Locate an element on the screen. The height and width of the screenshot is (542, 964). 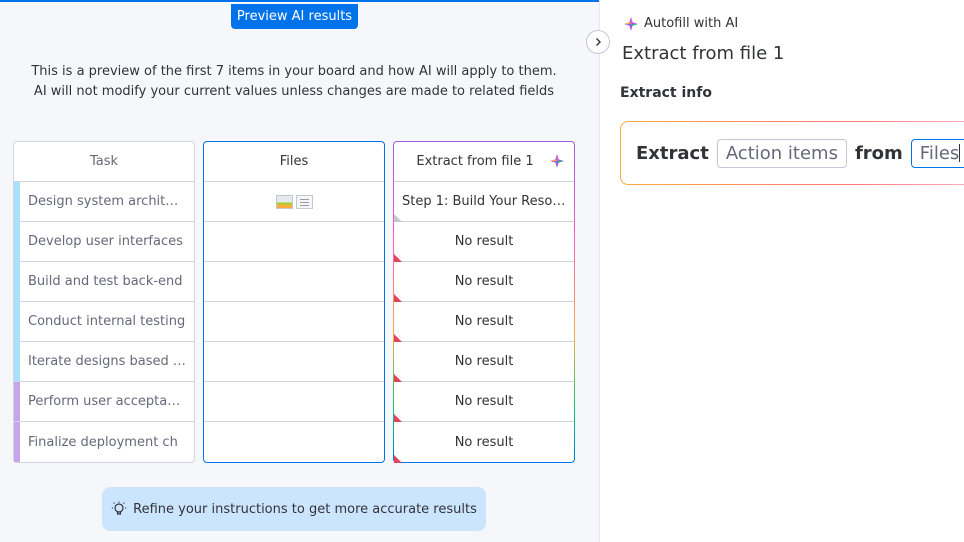
section-heading: Extract info is located at coordinates (666, 93).